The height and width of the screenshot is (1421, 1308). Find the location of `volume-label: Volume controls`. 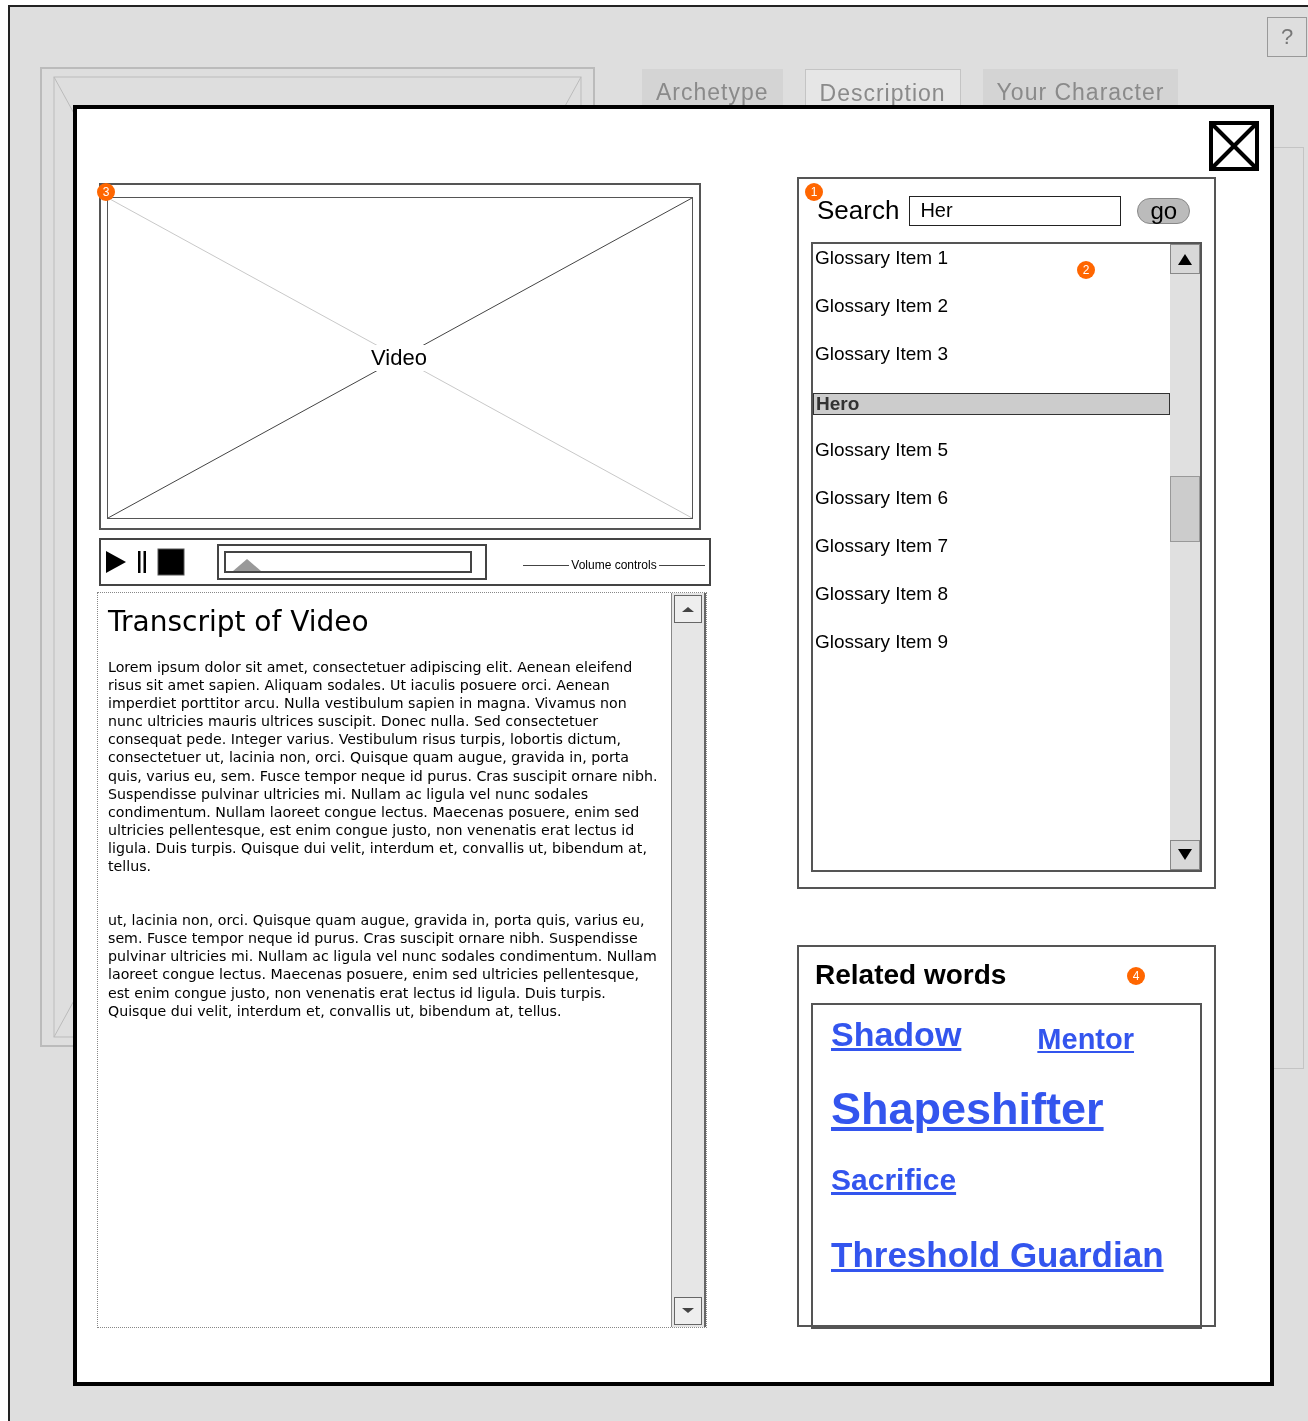

volume-label: Volume controls is located at coordinates (614, 564).